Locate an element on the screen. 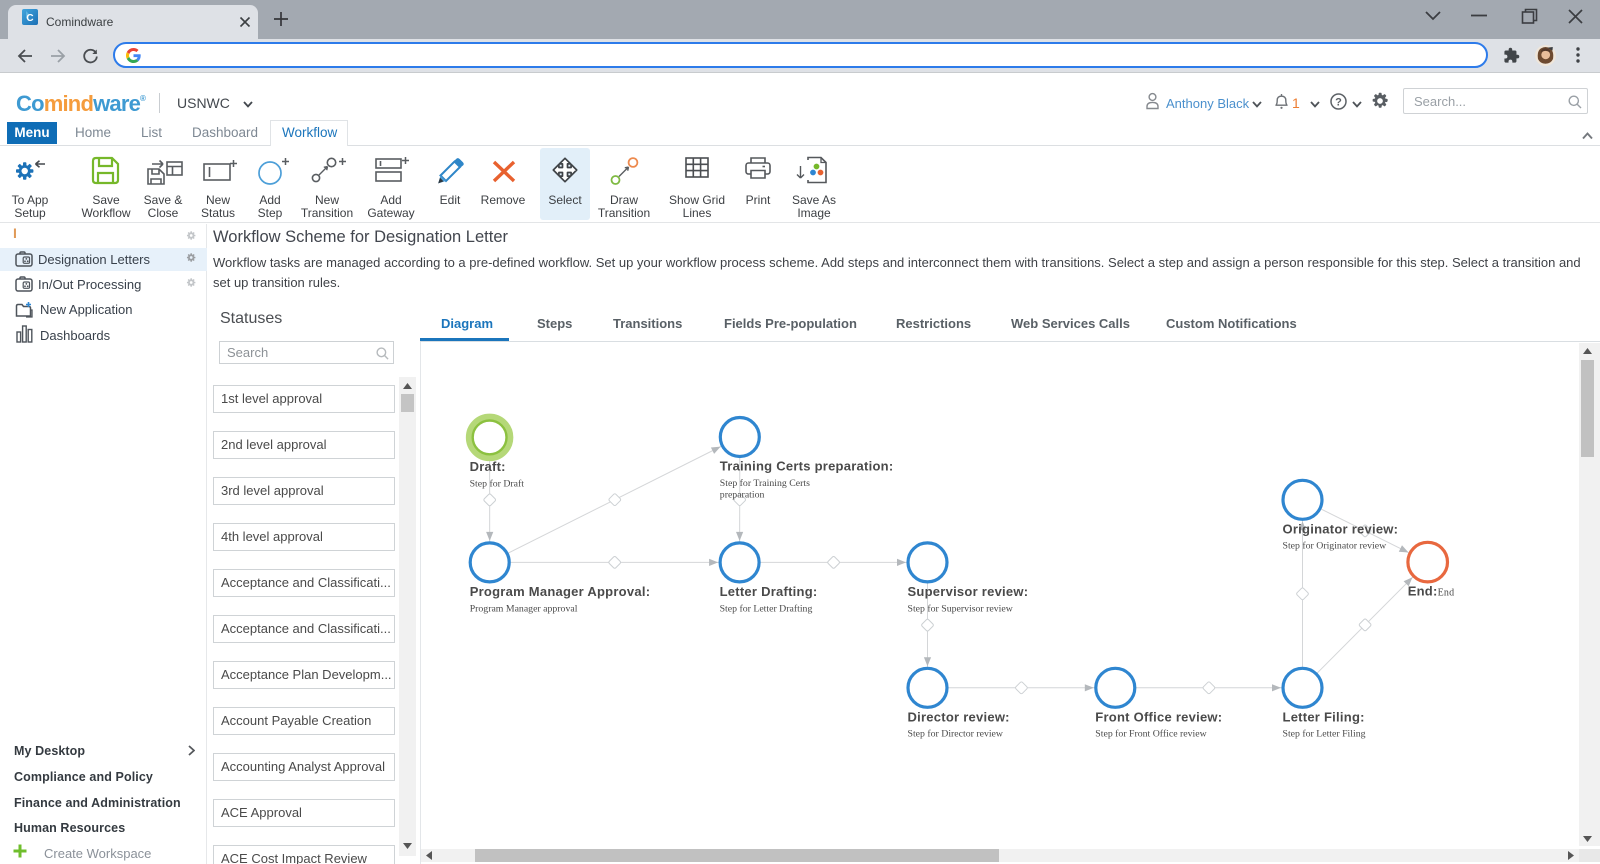 The width and height of the screenshot is (1600, 864). svg-text: End:End is located at coordinates (1431, 591).